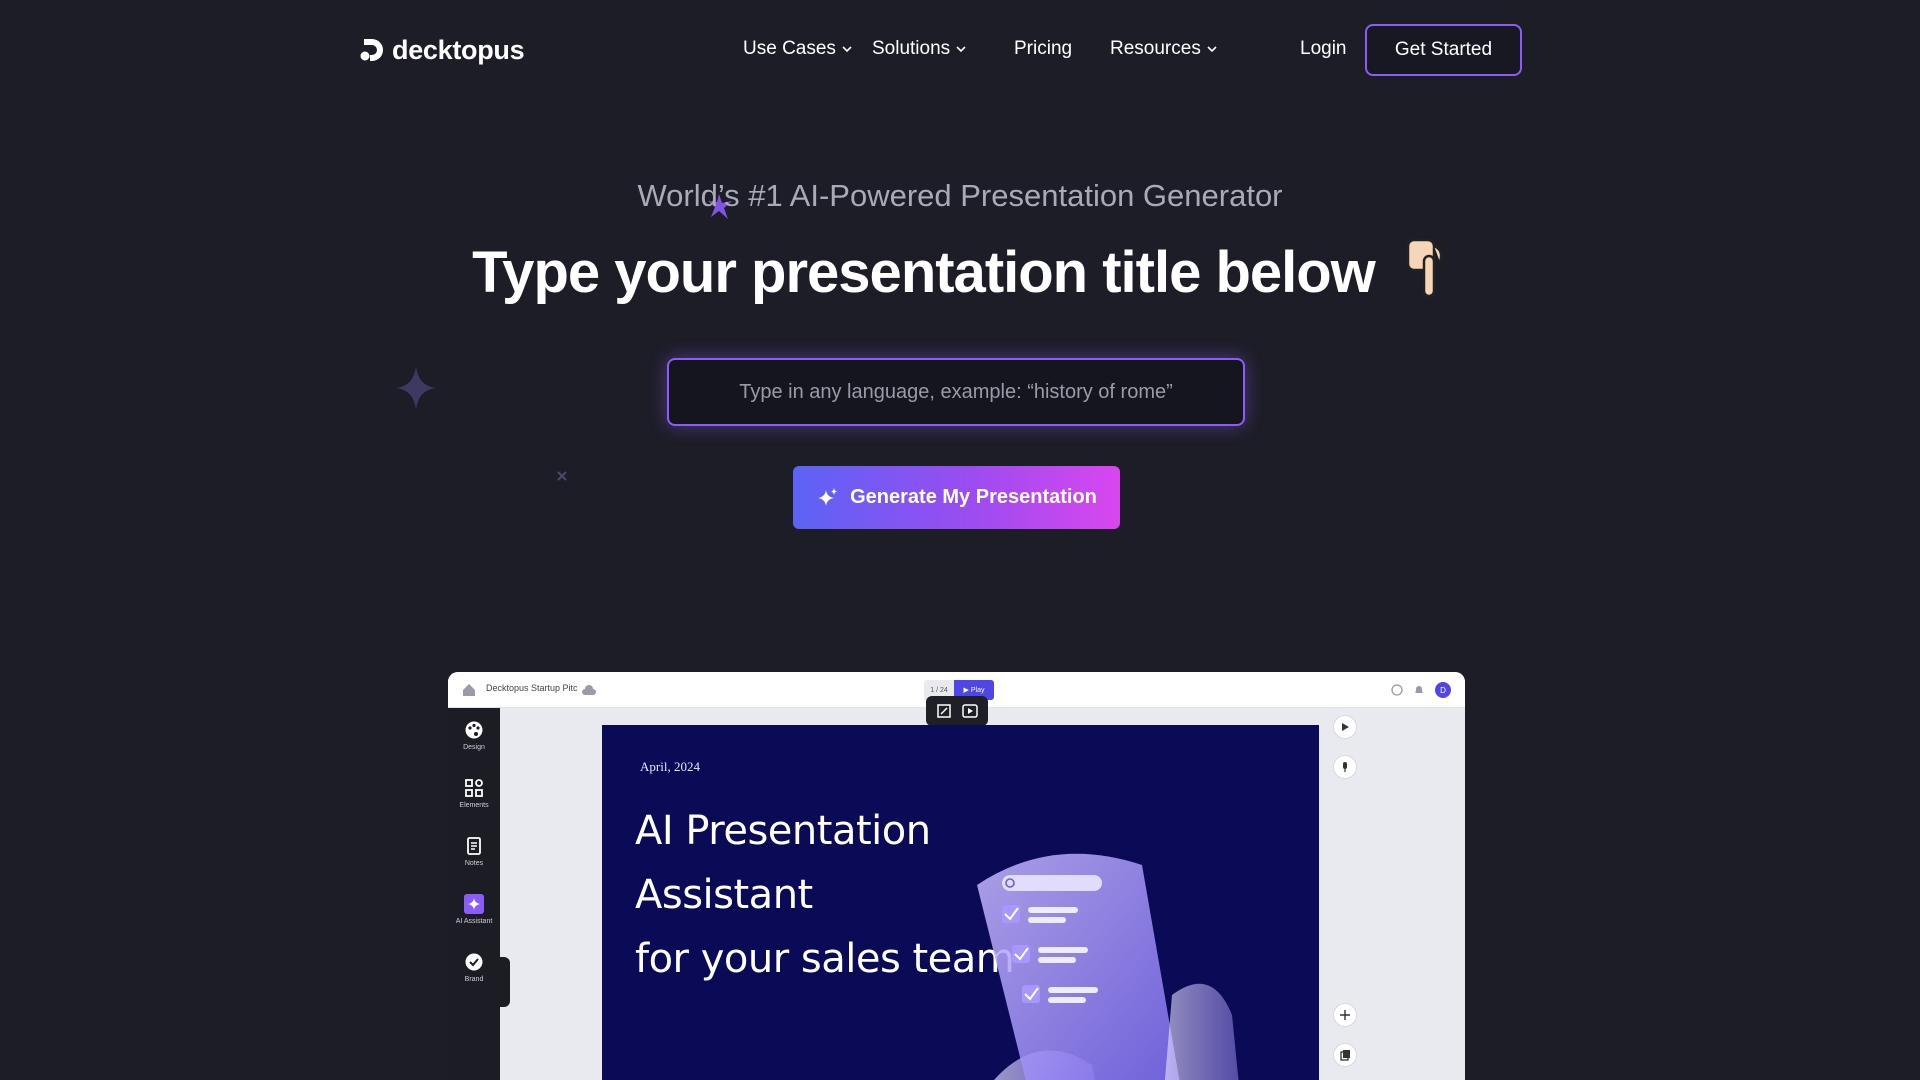 The width and height of the screenshot is (1920, 1080). I want to click on preview-duplicate-rail-button, so click(1345, 1055).